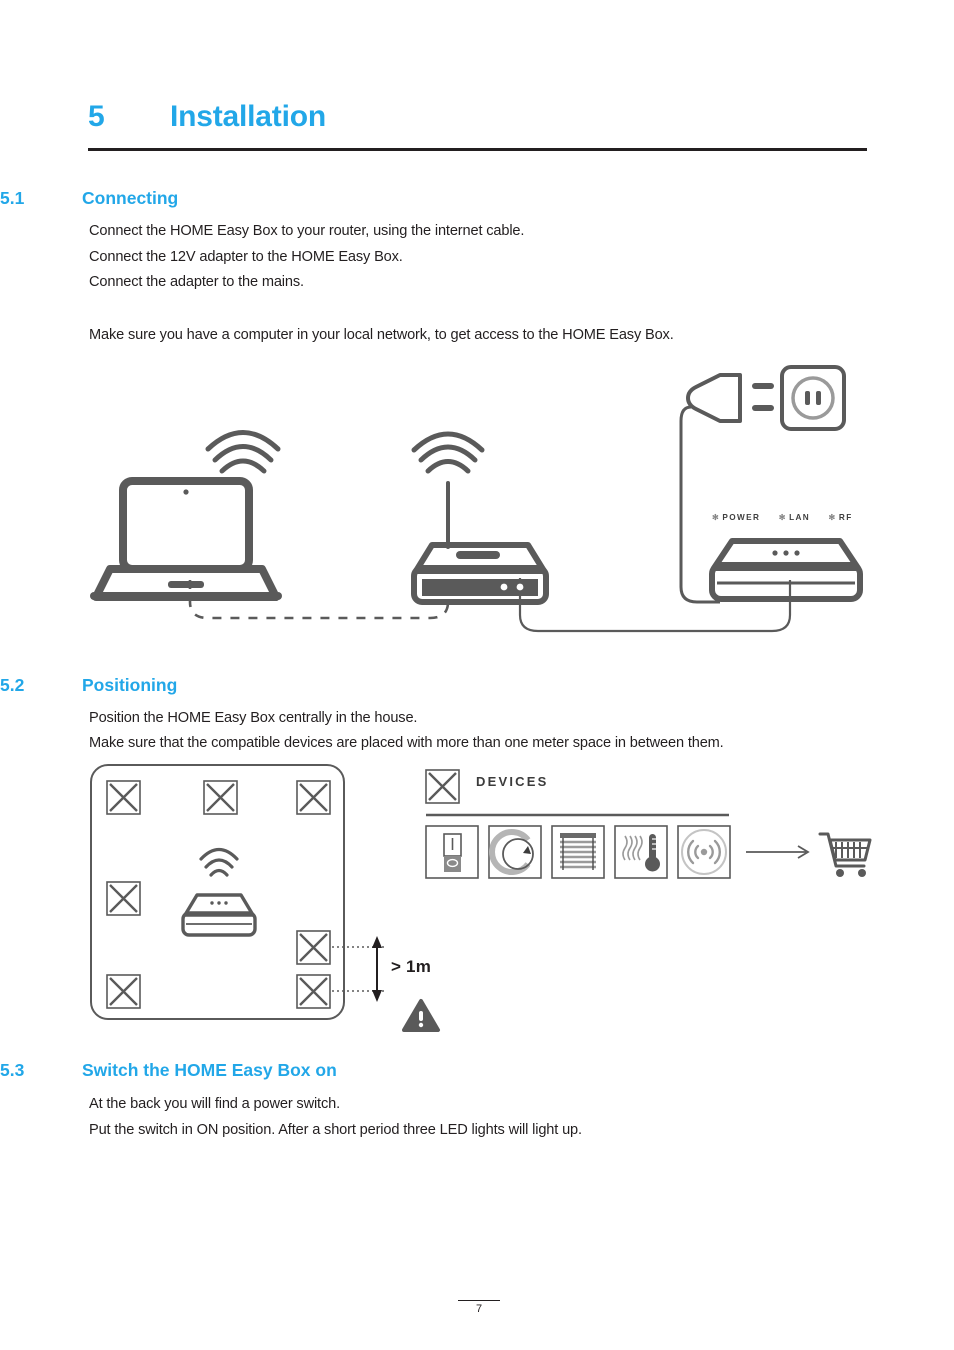 This screenshot has width=954, height=1350. I want to click on wall-switch-icon, so click(452, 852).